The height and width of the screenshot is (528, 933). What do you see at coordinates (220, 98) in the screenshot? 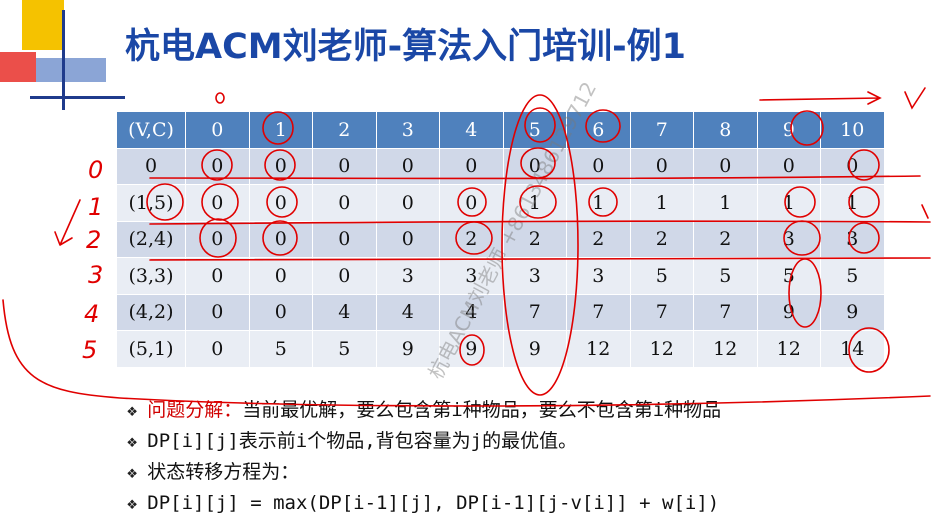
I see `small-zero-top` at bounding box center [220, 98].